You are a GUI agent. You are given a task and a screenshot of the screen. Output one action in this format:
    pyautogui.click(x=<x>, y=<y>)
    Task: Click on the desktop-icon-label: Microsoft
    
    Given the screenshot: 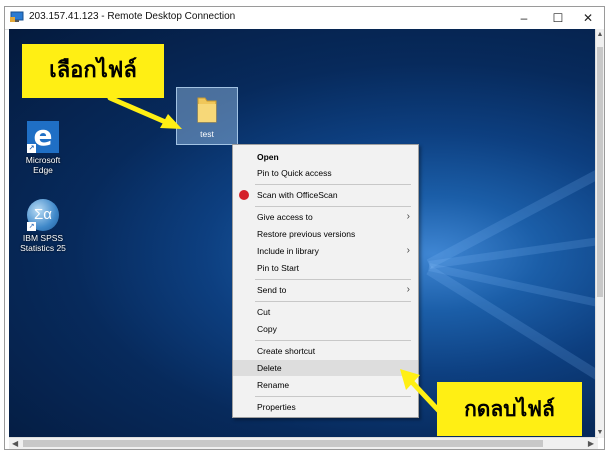 What is the action you would take?
    pyautogui.click(x=43, y=160)
    